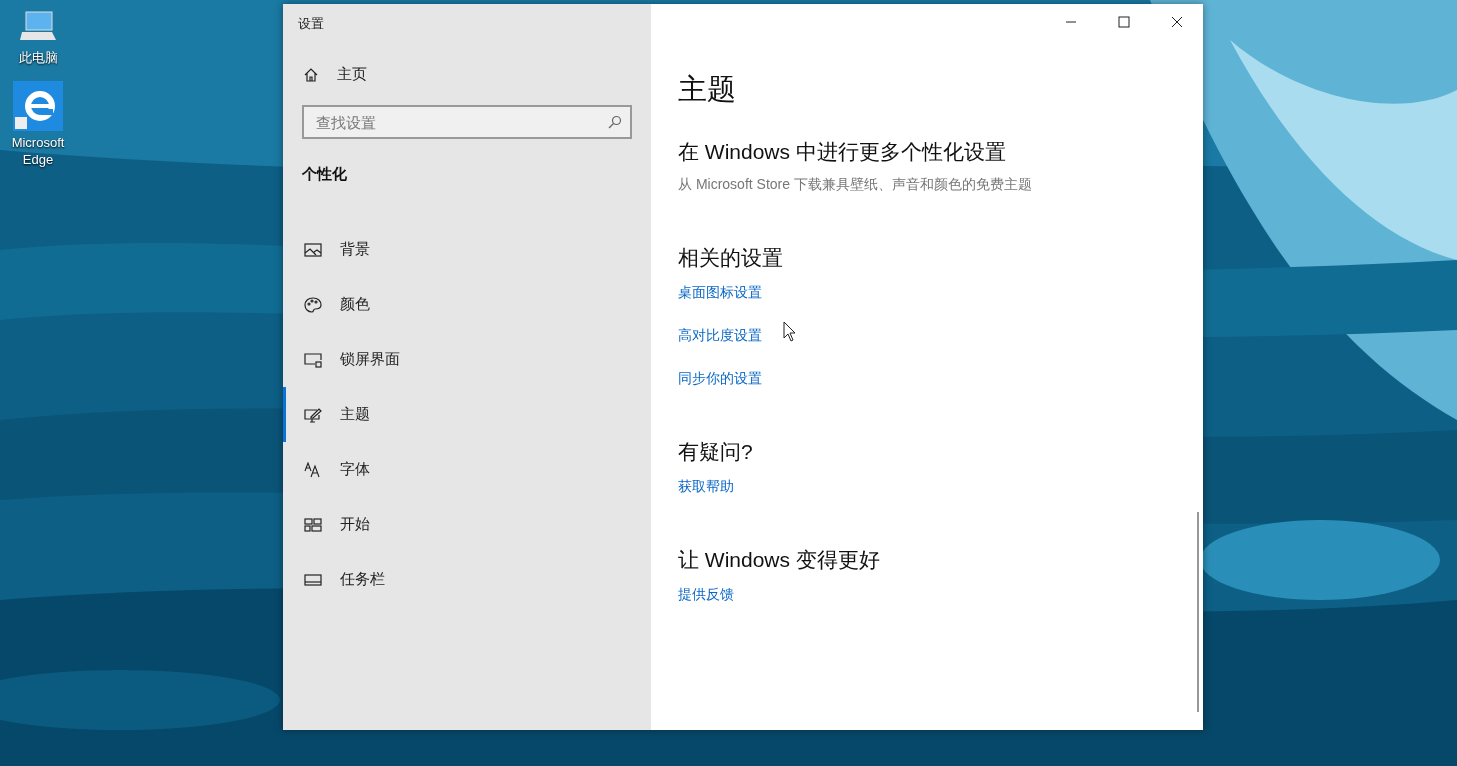 The width and height of the screenshot is (1457, 766). What do you see at coordinates (1176, 22) in the screenshot?
I see `close-icon` at bounding box center [1176, 22].